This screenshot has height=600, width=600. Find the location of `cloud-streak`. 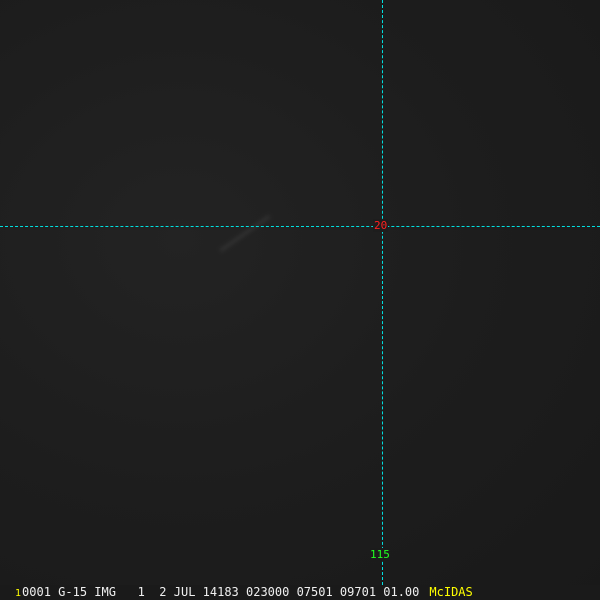

cloud-streak is located at coordinates (245, 233).